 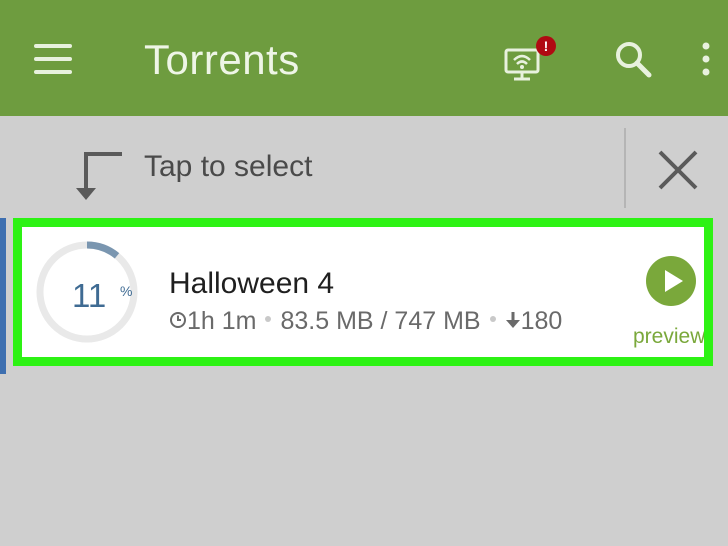 I want to click on close-button, so click(x=678, y=170).